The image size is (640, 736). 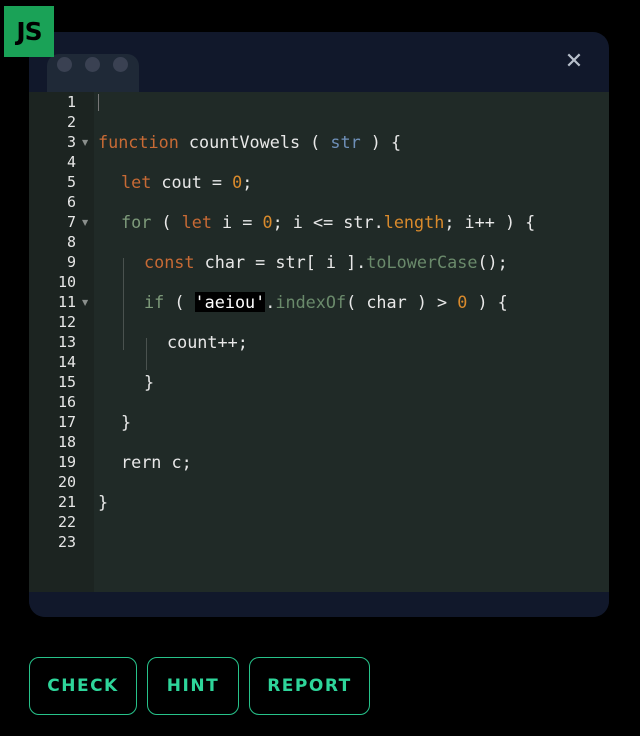 I want to click on line-number: 8, so click(x=71, y=242).